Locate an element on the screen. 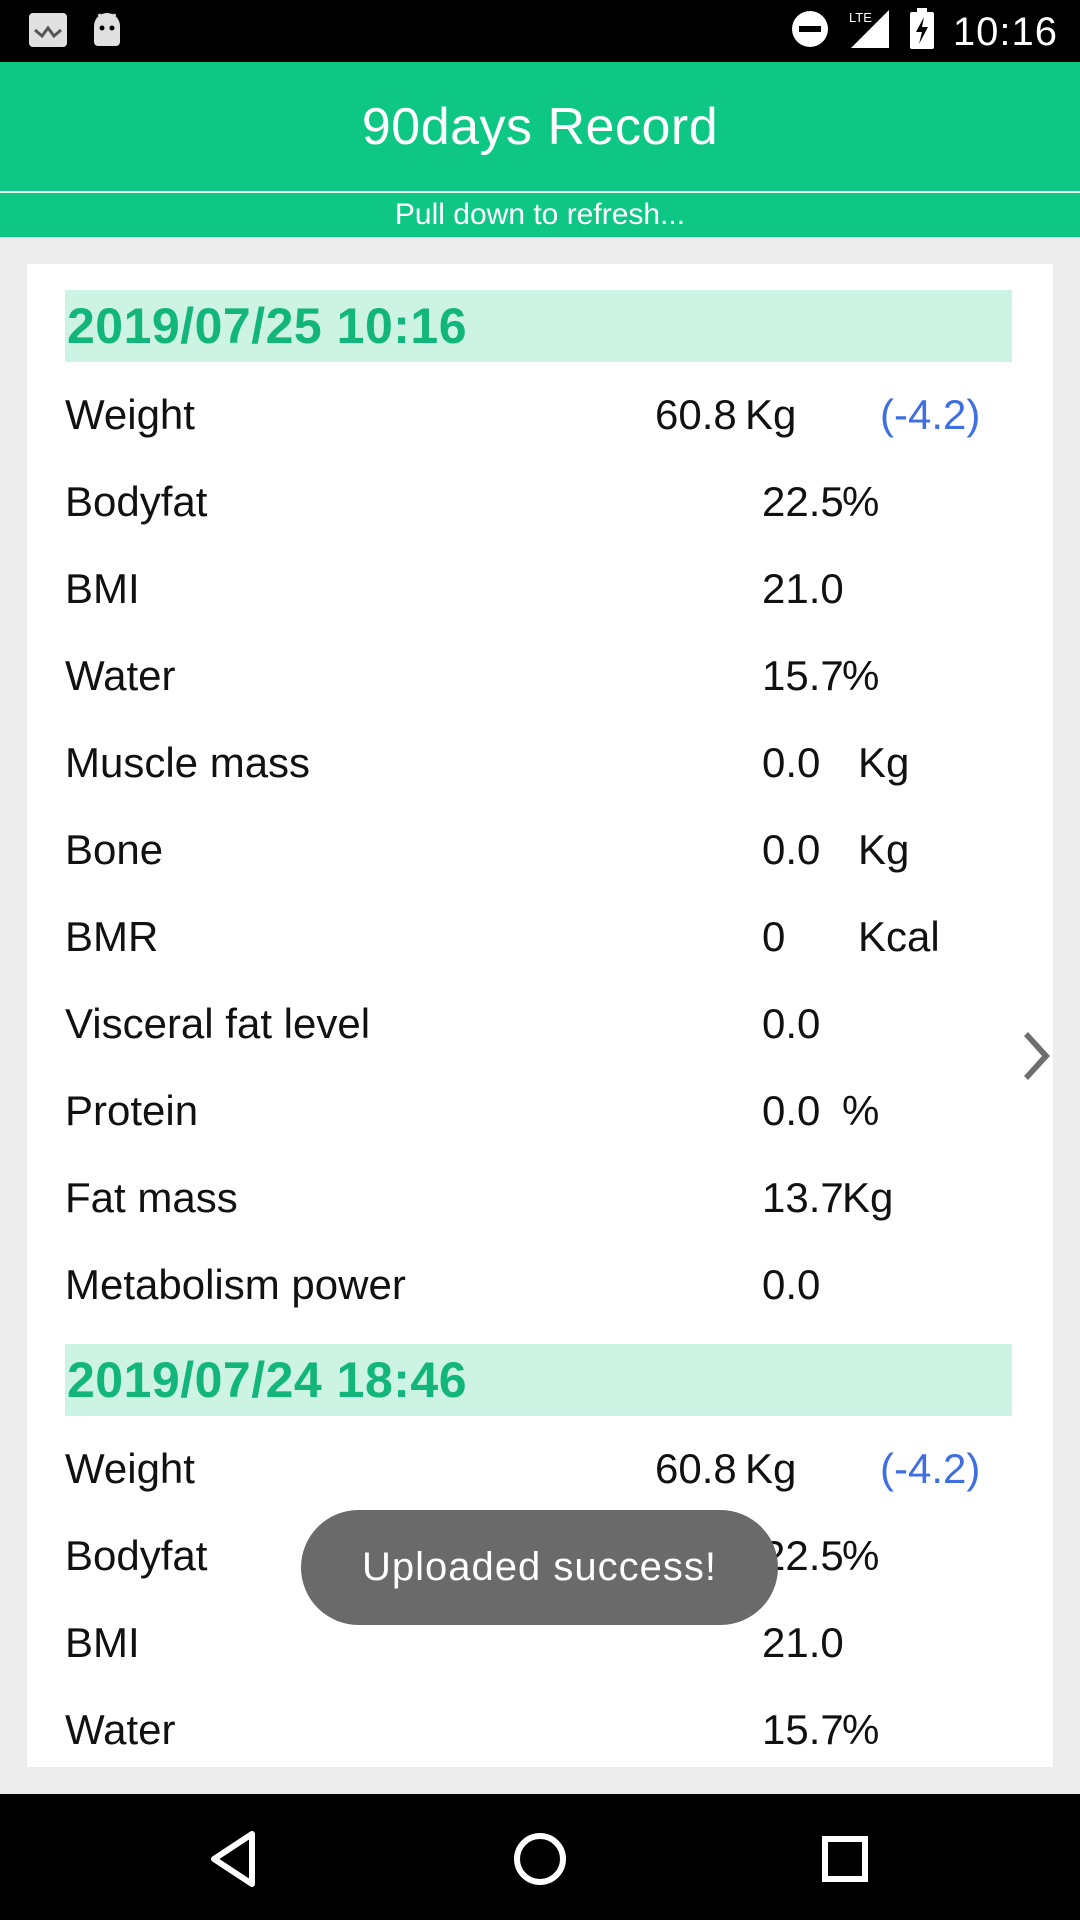  toast: Uploaded success! is located at coordinates (539, 1567).